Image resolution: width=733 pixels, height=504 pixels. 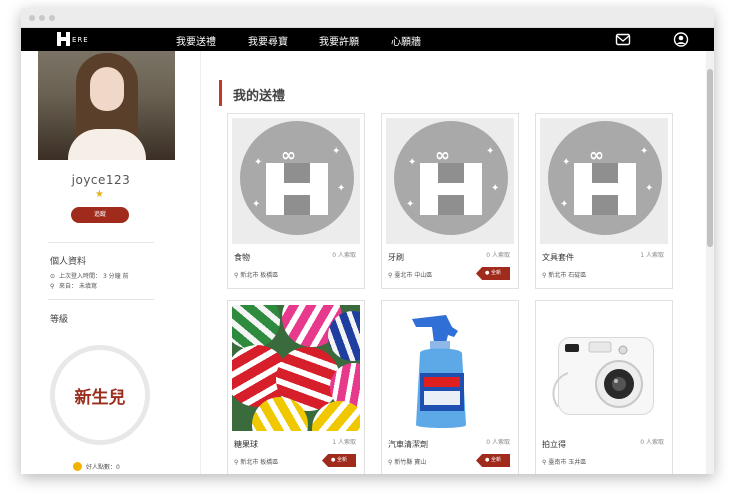 What do you see at coordinates (406, 40) in the screenshot?
I see `nav-link-wishwall: 心願牆` at bounding box center [406, 40].